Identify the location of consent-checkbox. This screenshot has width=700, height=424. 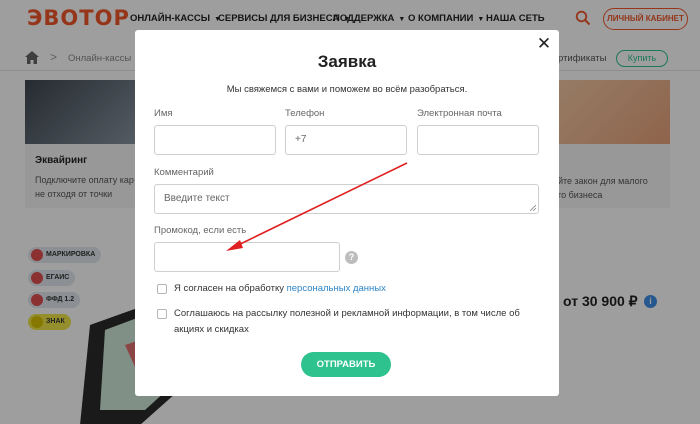
(162, 289).